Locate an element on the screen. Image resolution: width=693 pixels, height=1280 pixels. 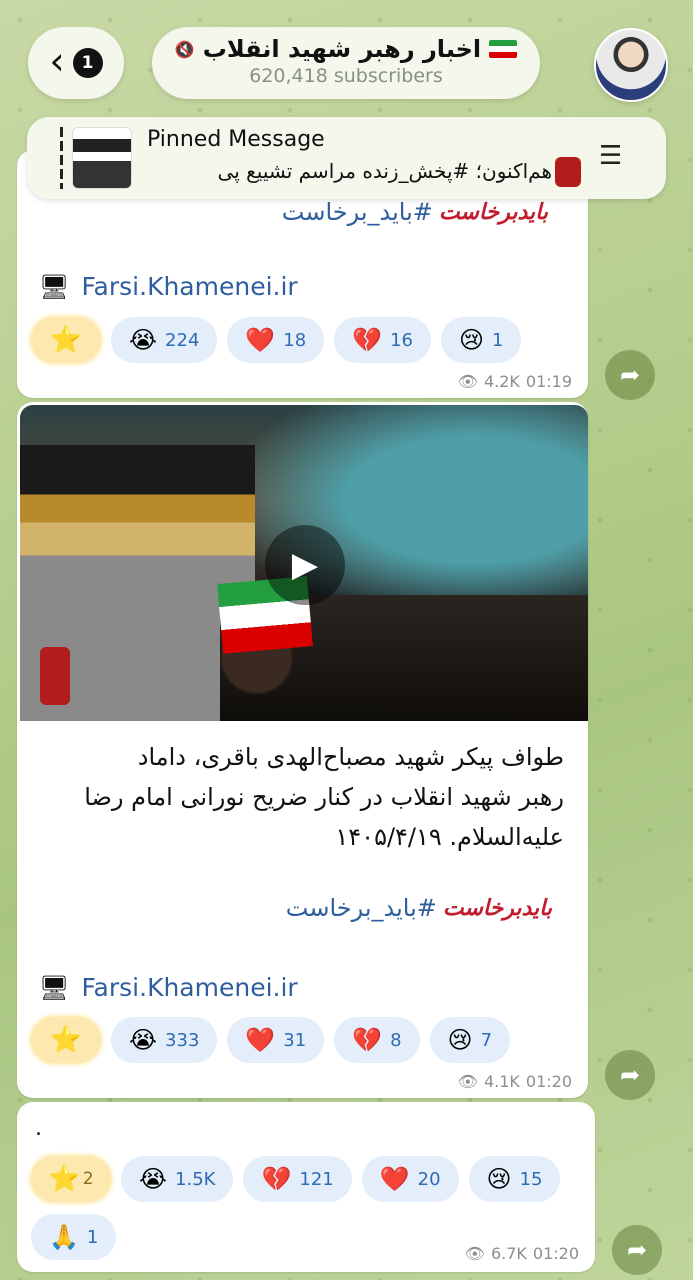
channel-avatar is located at coordinates (631, 65).